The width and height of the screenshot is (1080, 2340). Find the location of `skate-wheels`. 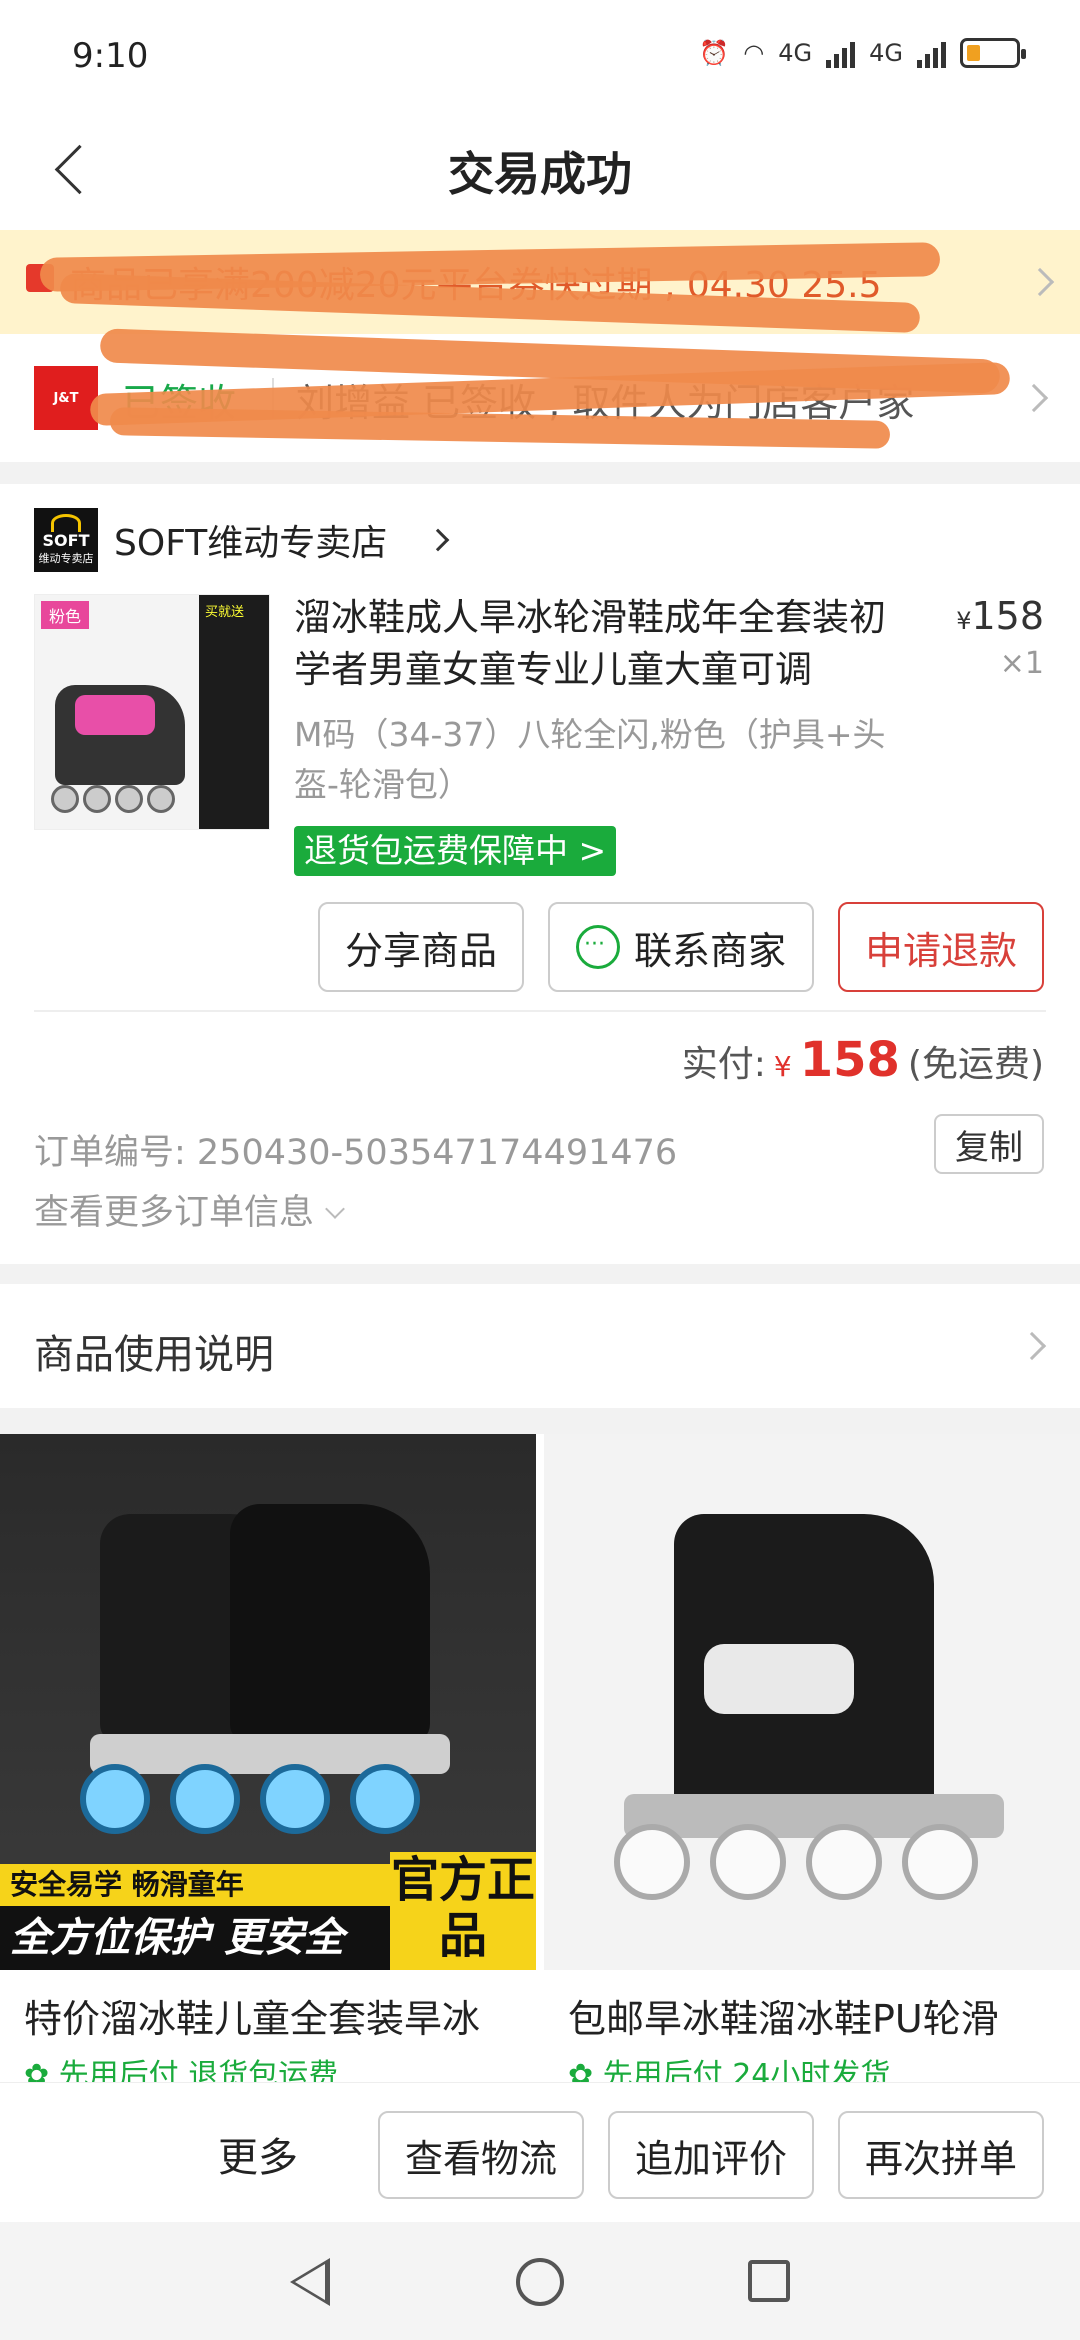

skate-wheels is located at coordinates (113, 799).